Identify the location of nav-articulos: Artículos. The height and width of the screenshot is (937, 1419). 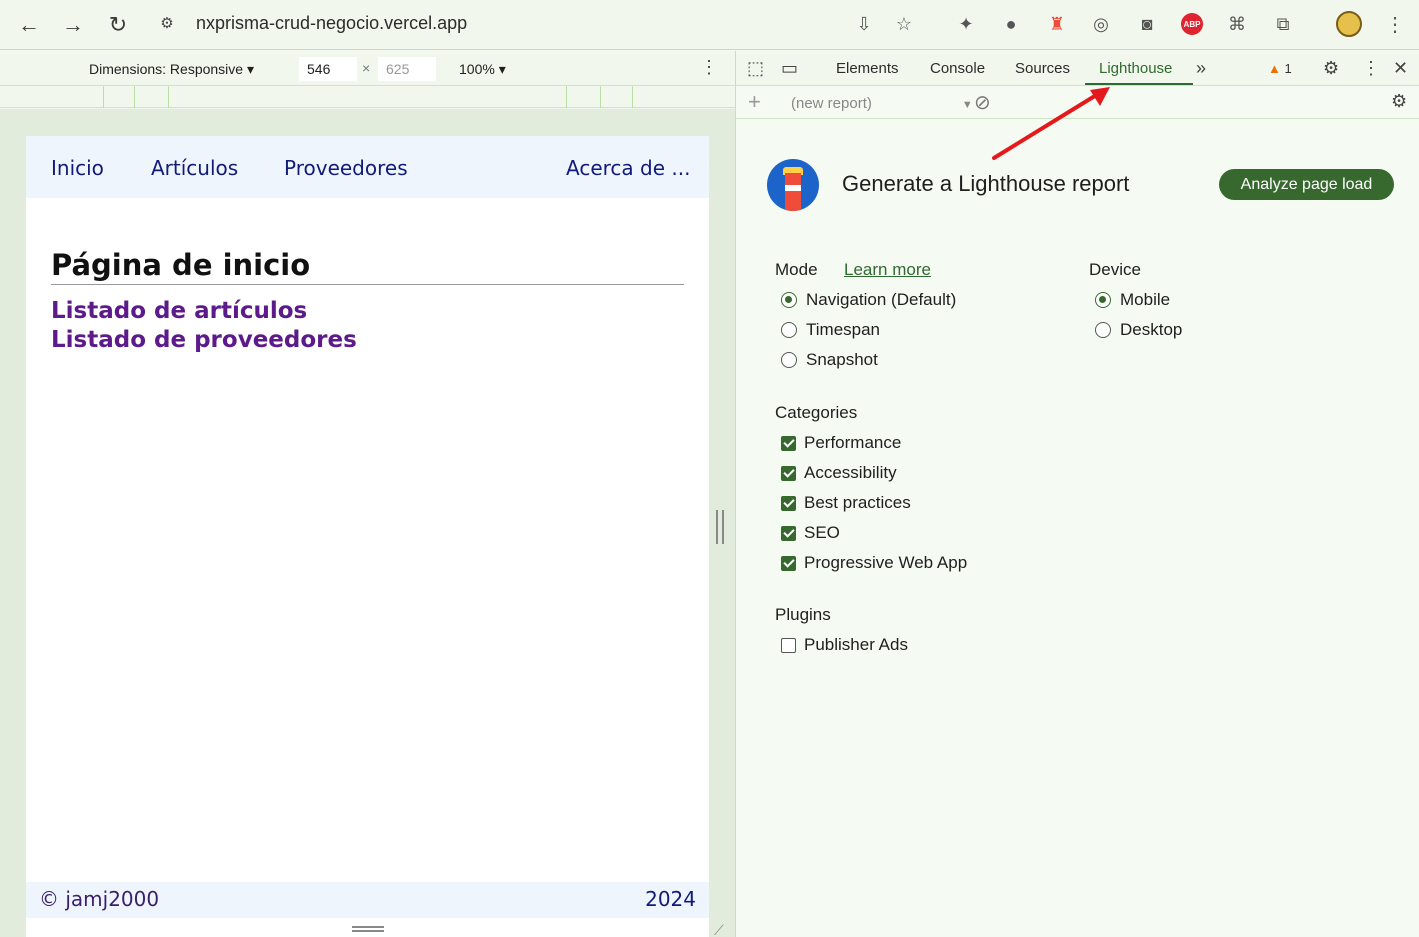
(194, 168).